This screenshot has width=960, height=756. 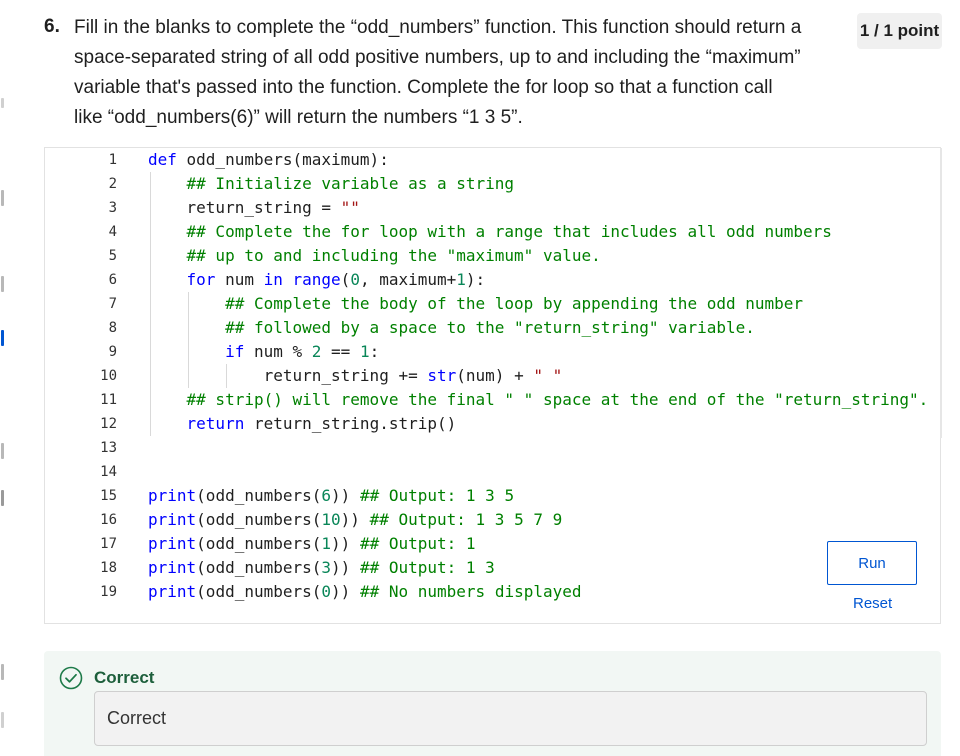 I want to click on question-number: 6., so click(x=52, y=26).